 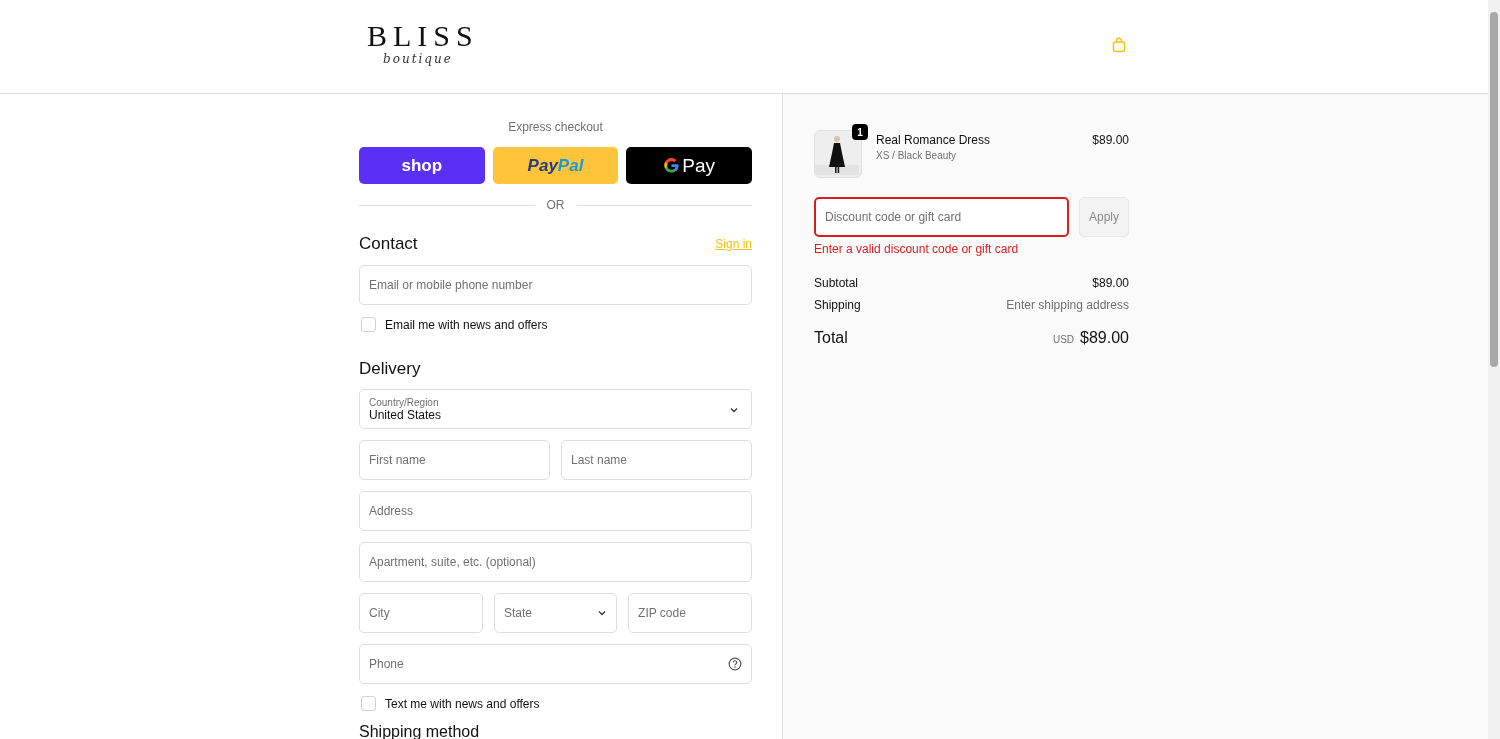 I want to click on state-select: State, so click(x=555, y=613).